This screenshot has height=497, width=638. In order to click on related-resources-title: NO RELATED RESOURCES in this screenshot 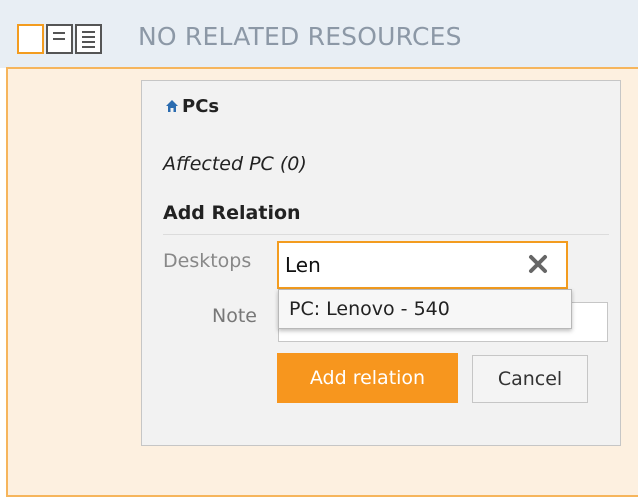, I will do `click(300, 36)`.